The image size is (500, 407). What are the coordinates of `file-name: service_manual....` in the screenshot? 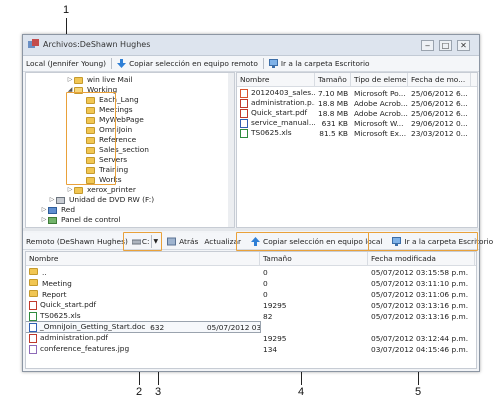 It's located at (283, 123).